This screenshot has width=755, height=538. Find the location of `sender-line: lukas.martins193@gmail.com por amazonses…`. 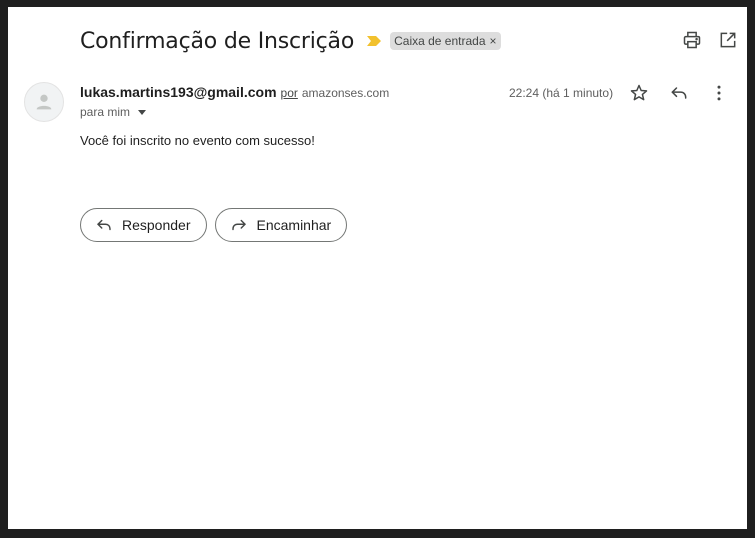

sender-line: lukas.martins193@gmail.com por amazonses… is located at coordinates (234, 92).